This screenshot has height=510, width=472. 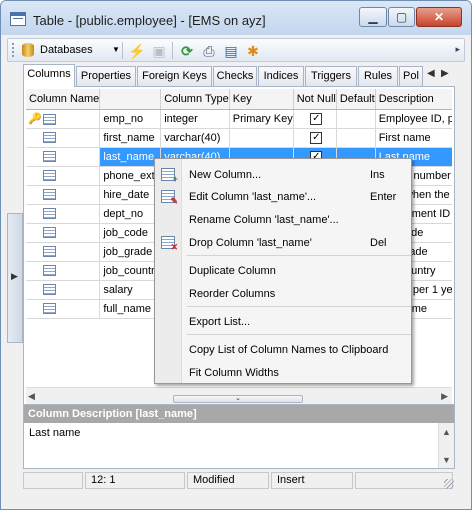 I want to click on tab-indices: Indices, so click(x=281, y=76).